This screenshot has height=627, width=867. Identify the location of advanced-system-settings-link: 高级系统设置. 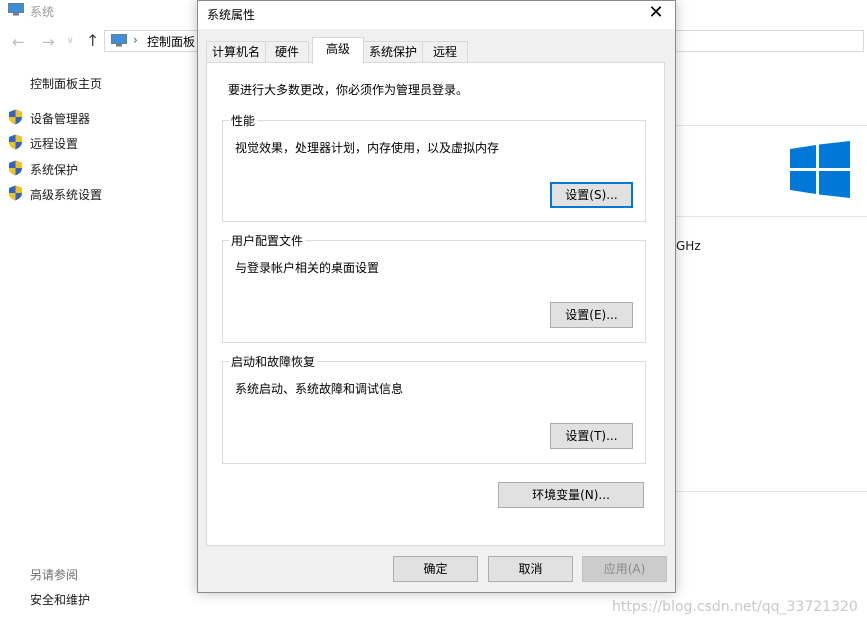
(66, 194).